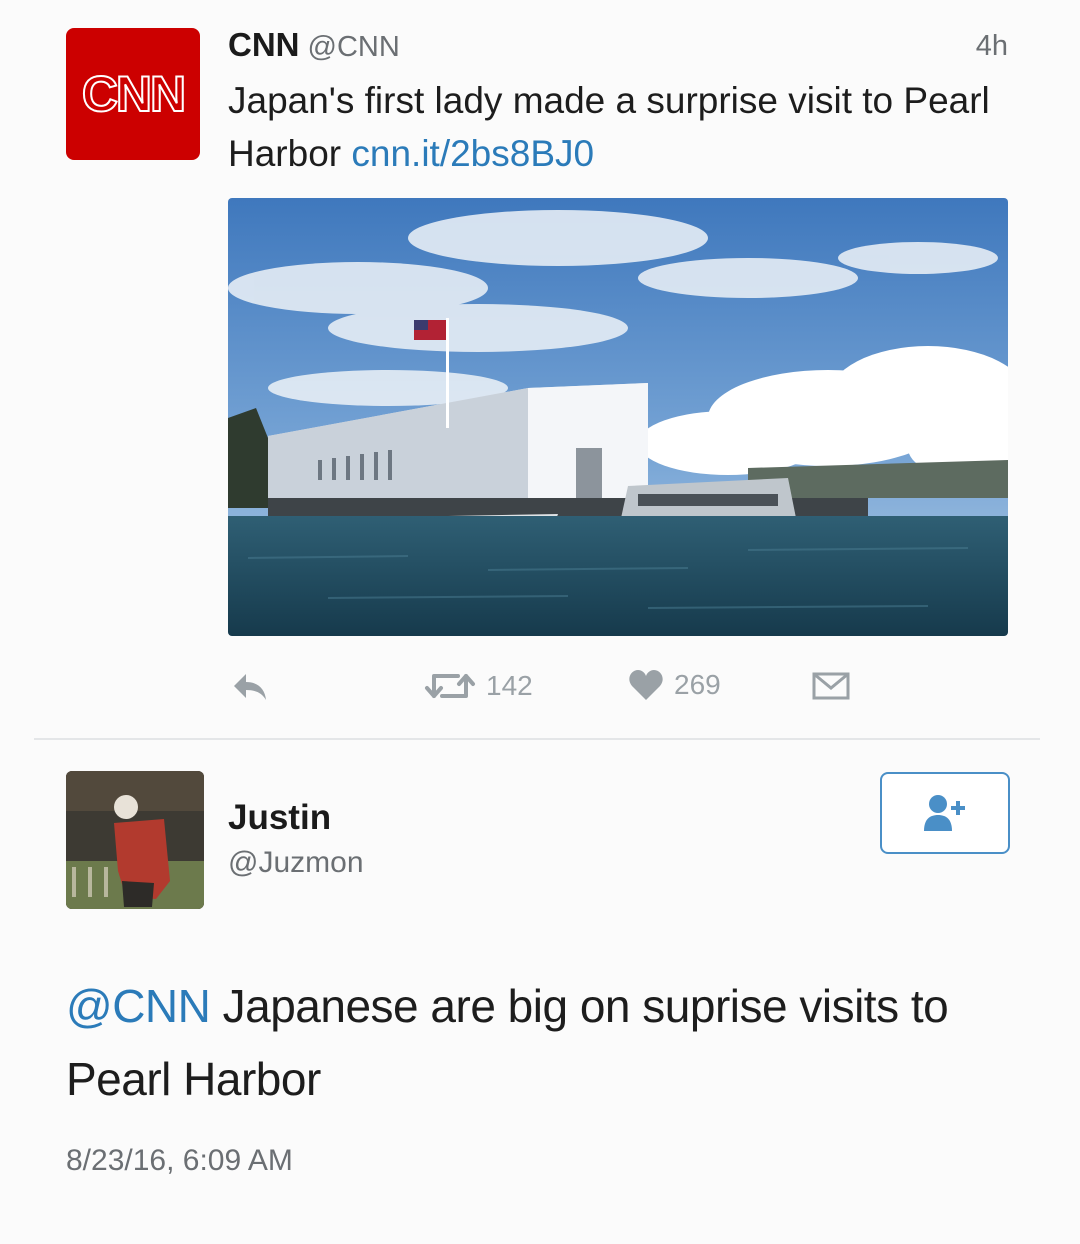 This screenshot has width=1080, height=1244. Describe the element at coordinates (450, 686) in the screenshot. I see `retweet-icon` at that location.